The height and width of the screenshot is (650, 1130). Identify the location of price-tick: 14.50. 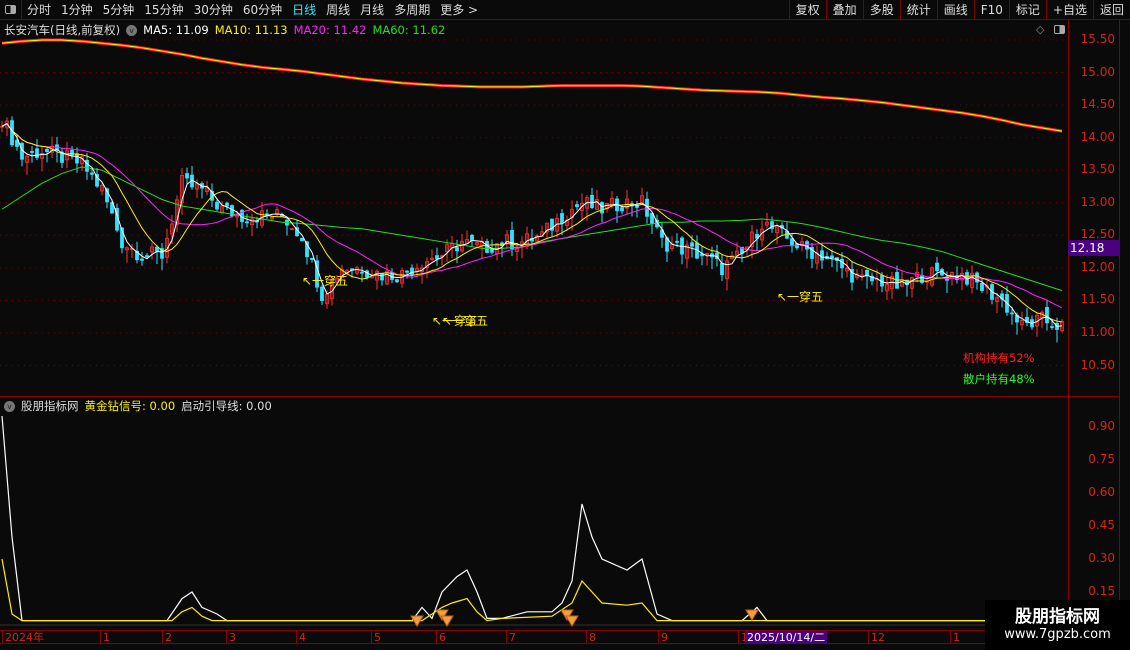
(1097, 104).